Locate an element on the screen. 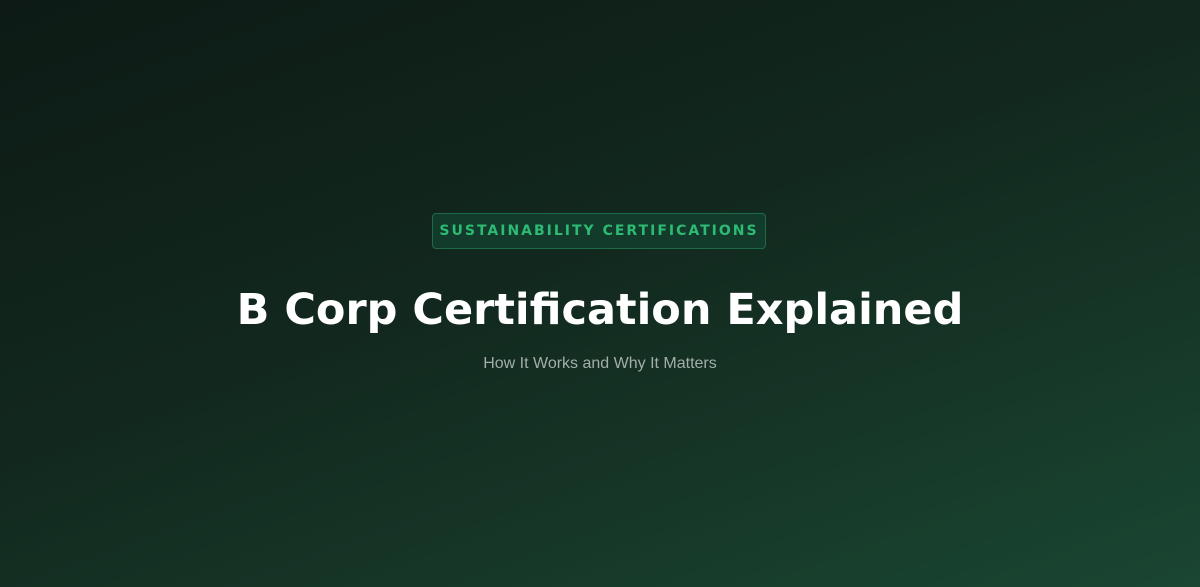 Image resolution: width=1200 pixels, height=587 pixels. page-subtitle: How It Works and Why It Matters is located at coordinates (600, 363).